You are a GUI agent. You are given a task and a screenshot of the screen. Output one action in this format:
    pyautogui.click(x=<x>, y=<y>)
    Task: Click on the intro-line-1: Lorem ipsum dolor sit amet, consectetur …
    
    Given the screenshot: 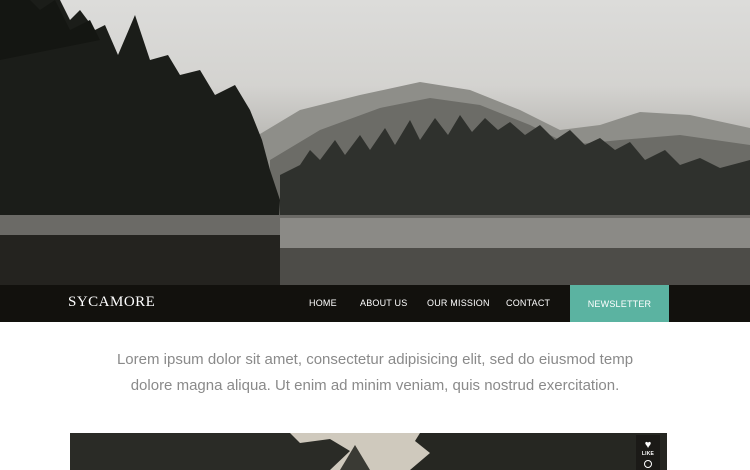 What is the action you would take?
    pyautogui.click(x=375, y=359)
    